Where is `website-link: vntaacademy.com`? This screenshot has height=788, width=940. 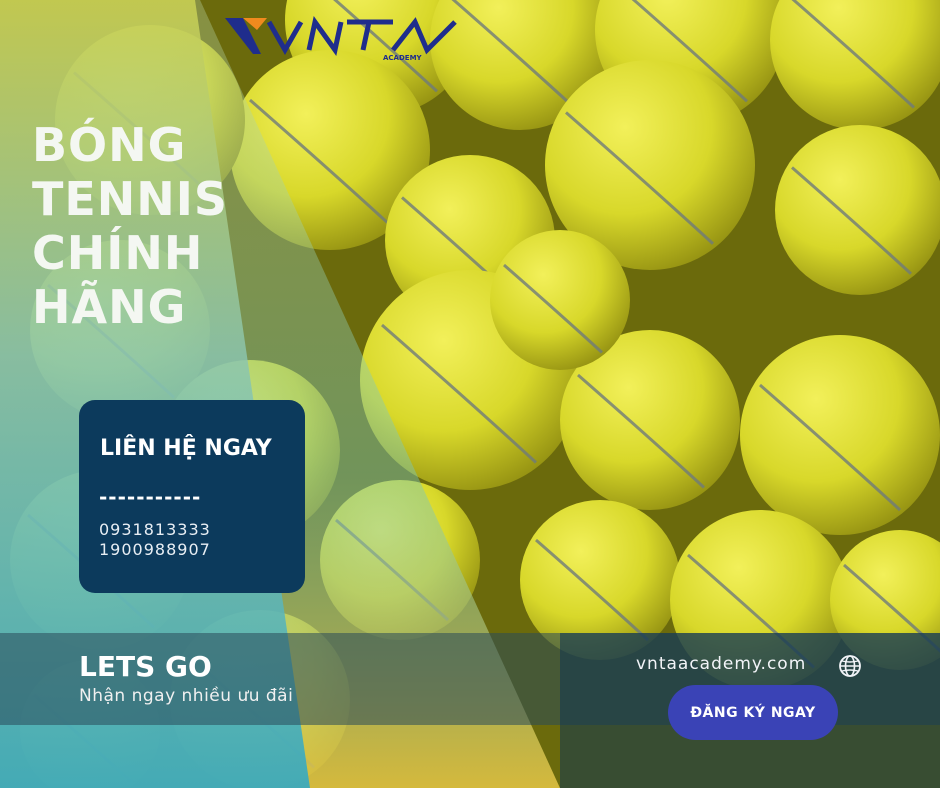 website-link: vntaacademy.com is located at coordinates (721, 664).